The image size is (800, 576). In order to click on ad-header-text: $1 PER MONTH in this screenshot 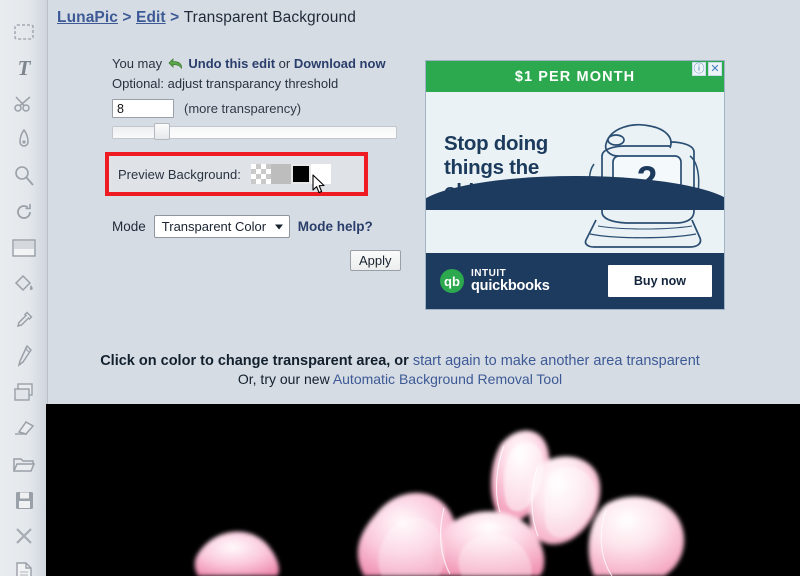, I will do `click(575, 76)`.